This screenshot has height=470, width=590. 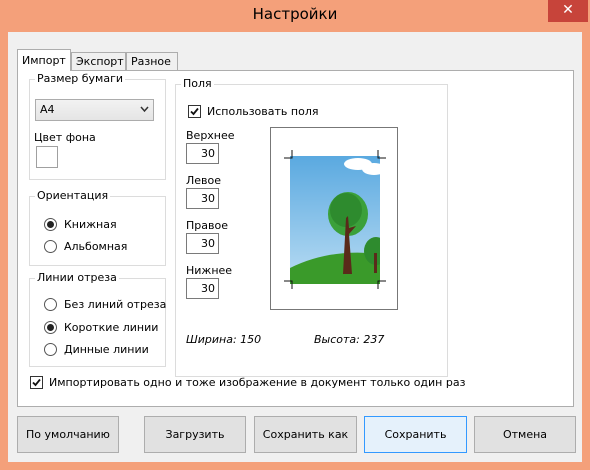 What do you see at coordinates (50, 349) in the screenshot?
I see `cut-lines-long-radio` at bounding box center [50, 349].